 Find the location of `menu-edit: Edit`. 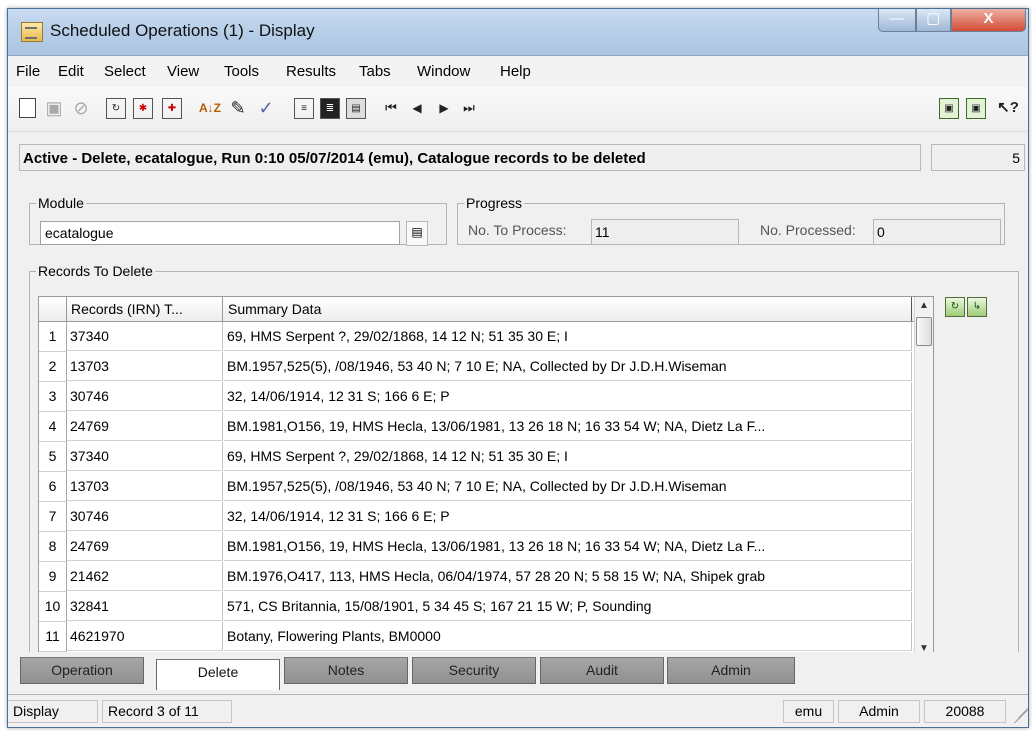

menu-edit: Edit is located at coordinates (71, 71).